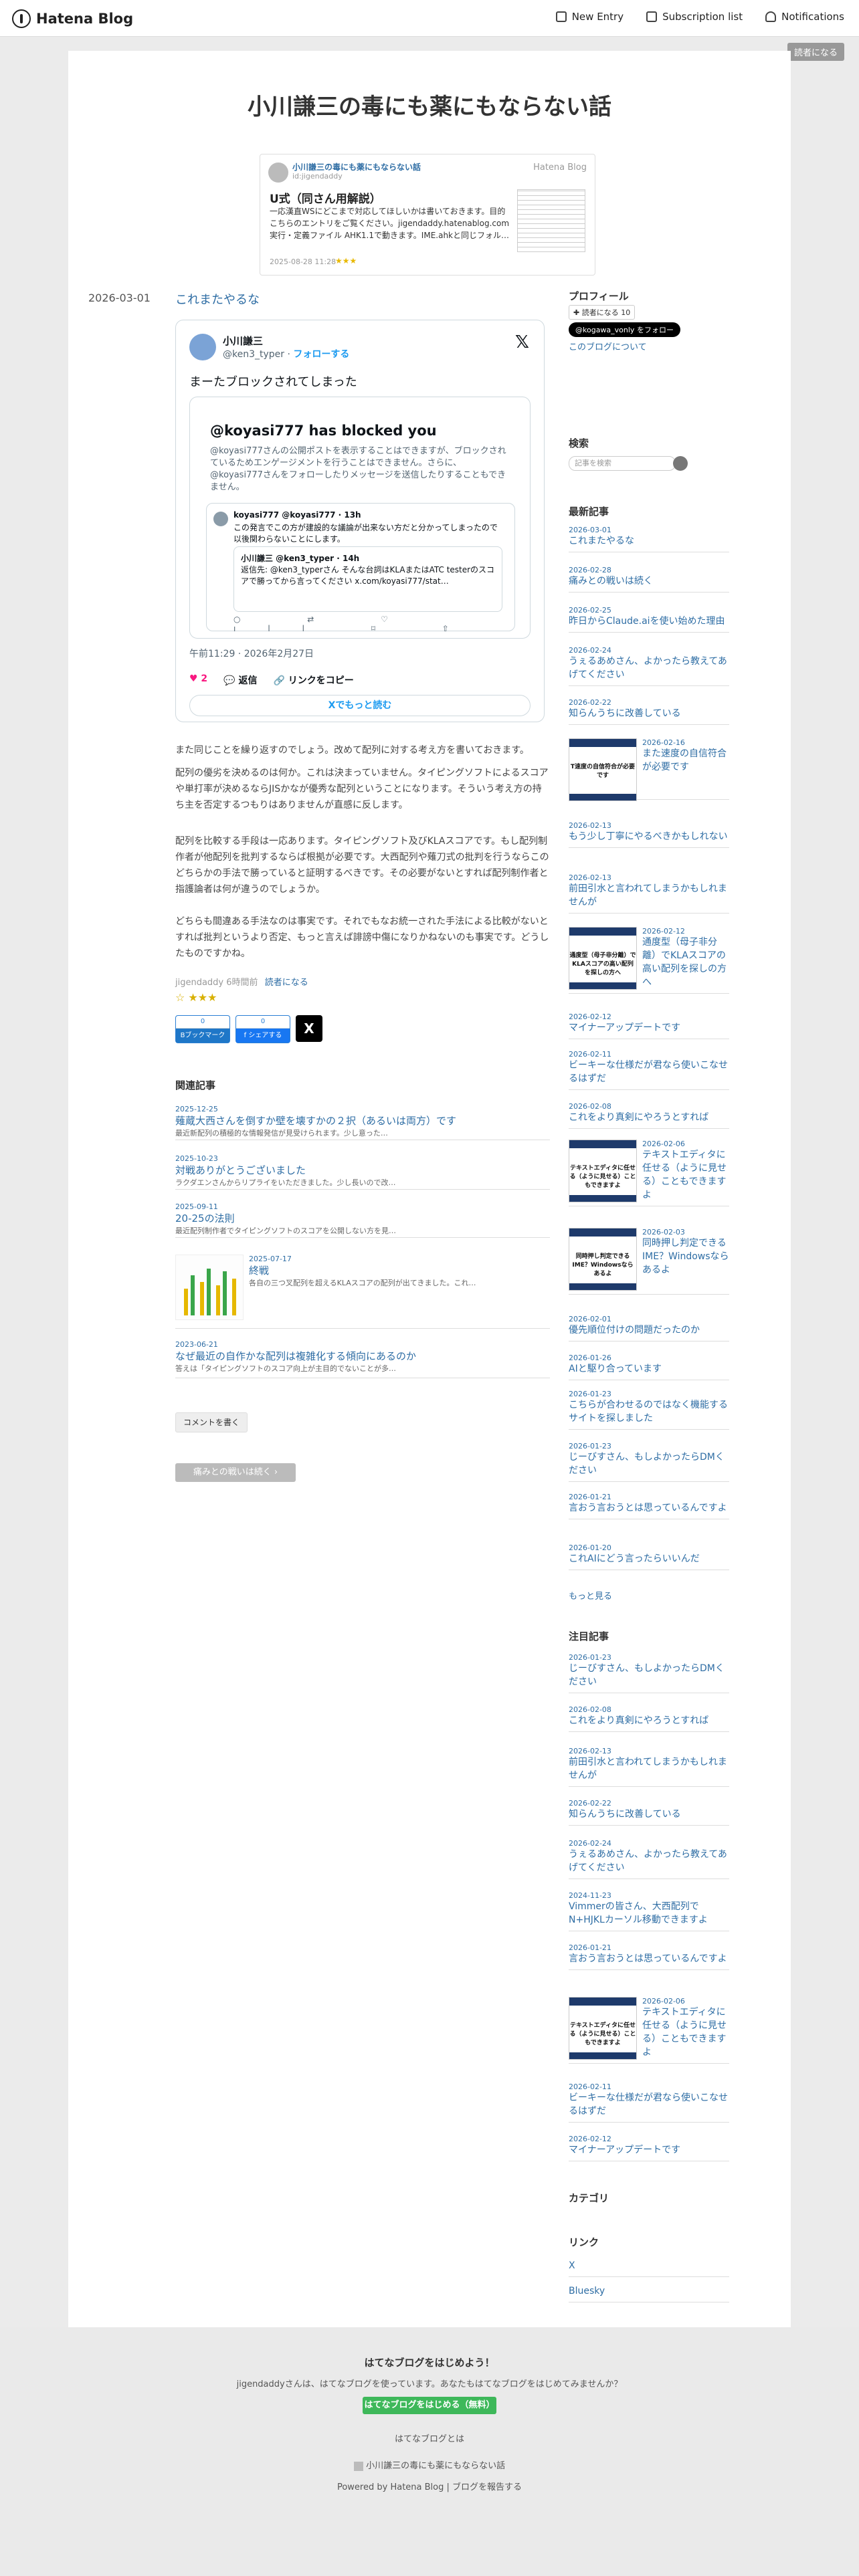 Image resolution: width=859 pixels, height=2576 pixels. What do you see at coordinates (686, 963) in the screenshot?
I see `recent-title: 通度型（母子非分離）でKLAスコアの高い配列を探しの方へ` at bounding box center [686, 963].